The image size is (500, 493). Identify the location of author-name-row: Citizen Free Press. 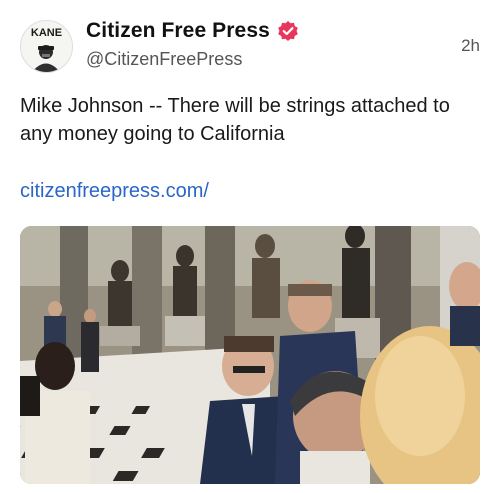
(192, 31).